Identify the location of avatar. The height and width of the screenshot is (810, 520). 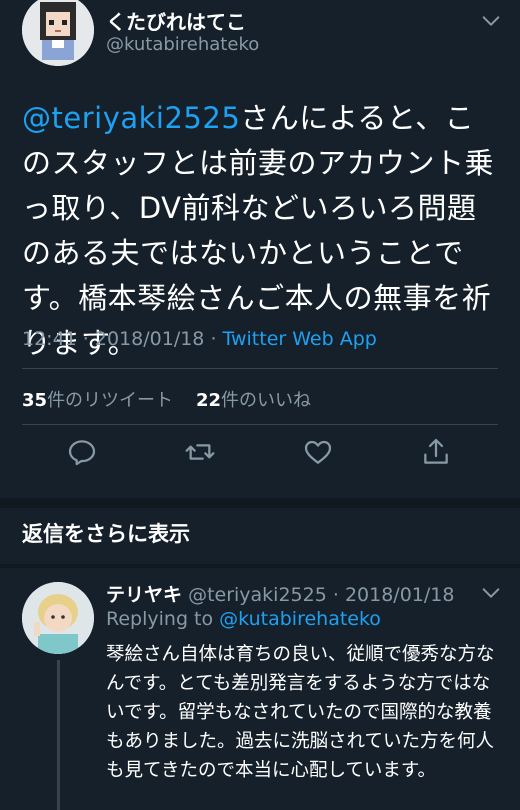
(58, 33).